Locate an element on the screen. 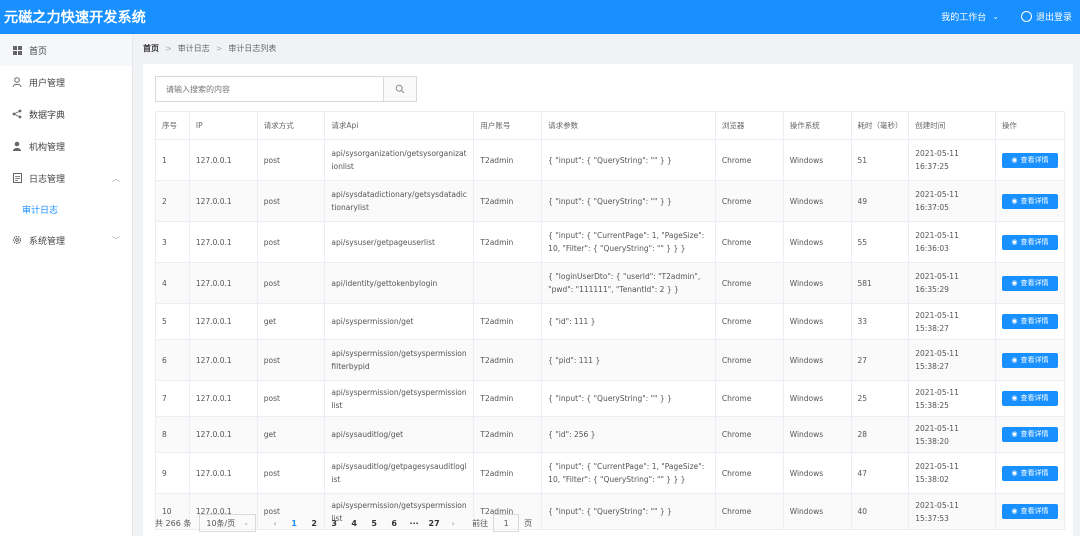 This screenshot has width=1080, height=536. column-header: 操作 is located at coordinates (1030, 125).